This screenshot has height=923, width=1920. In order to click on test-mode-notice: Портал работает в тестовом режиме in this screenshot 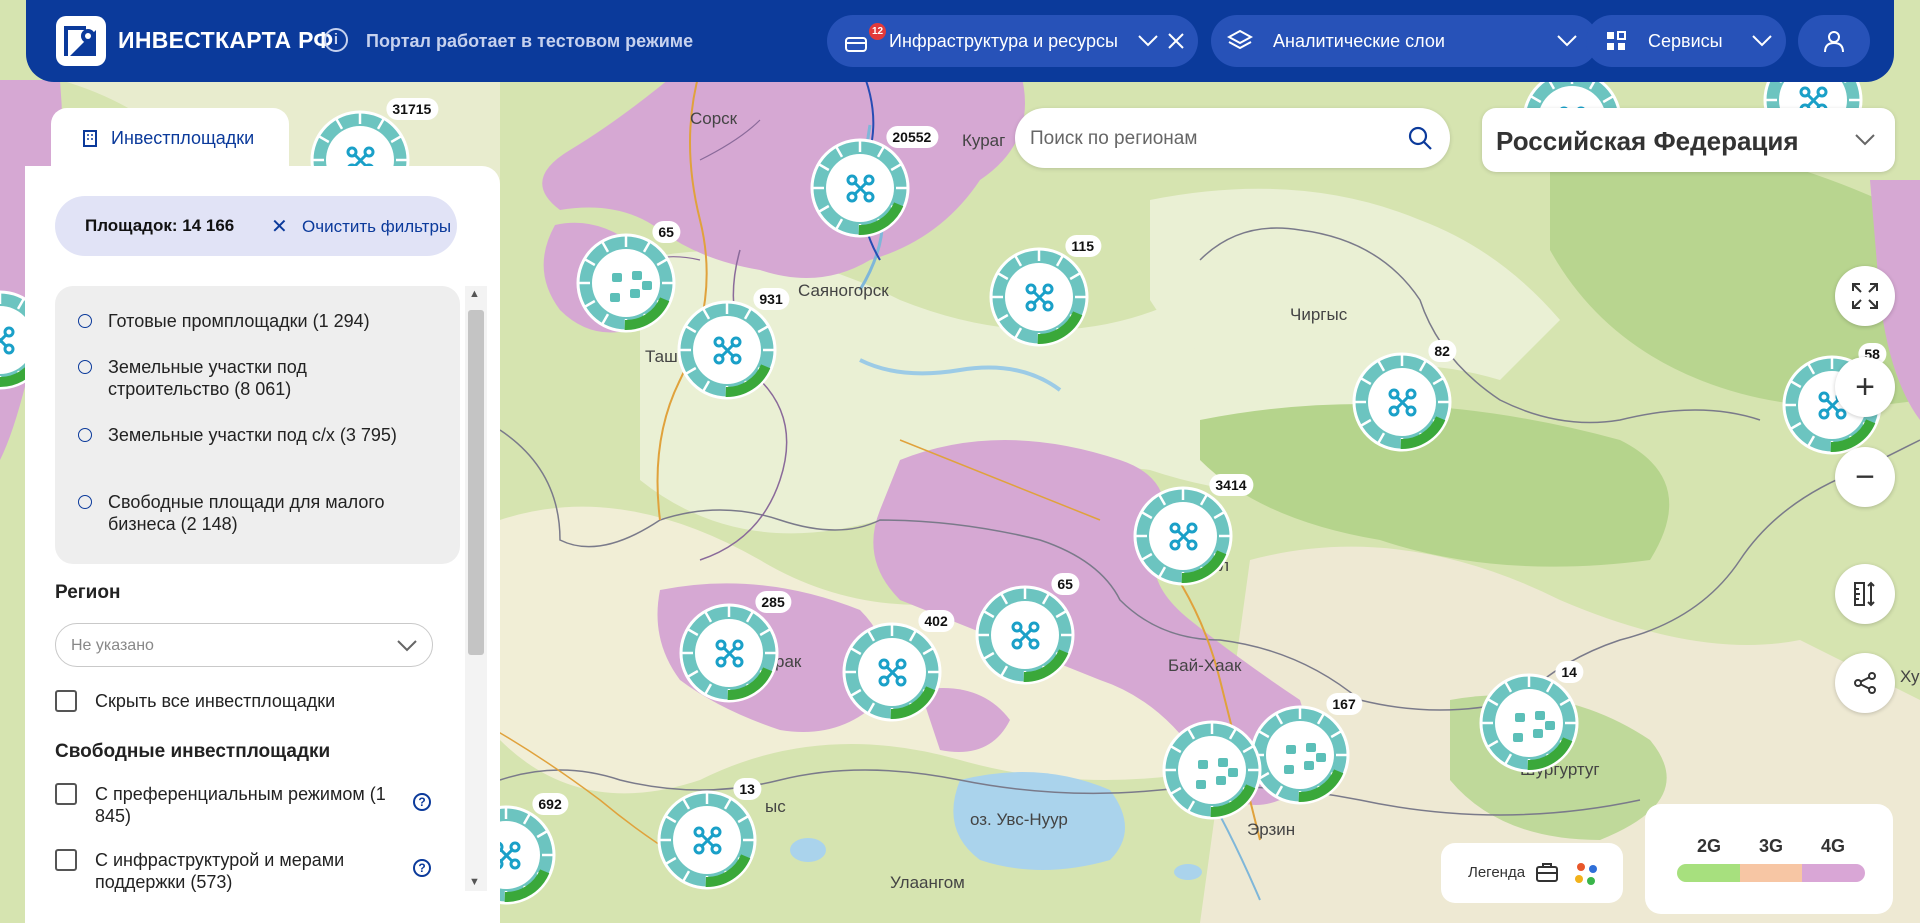, I will do `click(530, 41)`.